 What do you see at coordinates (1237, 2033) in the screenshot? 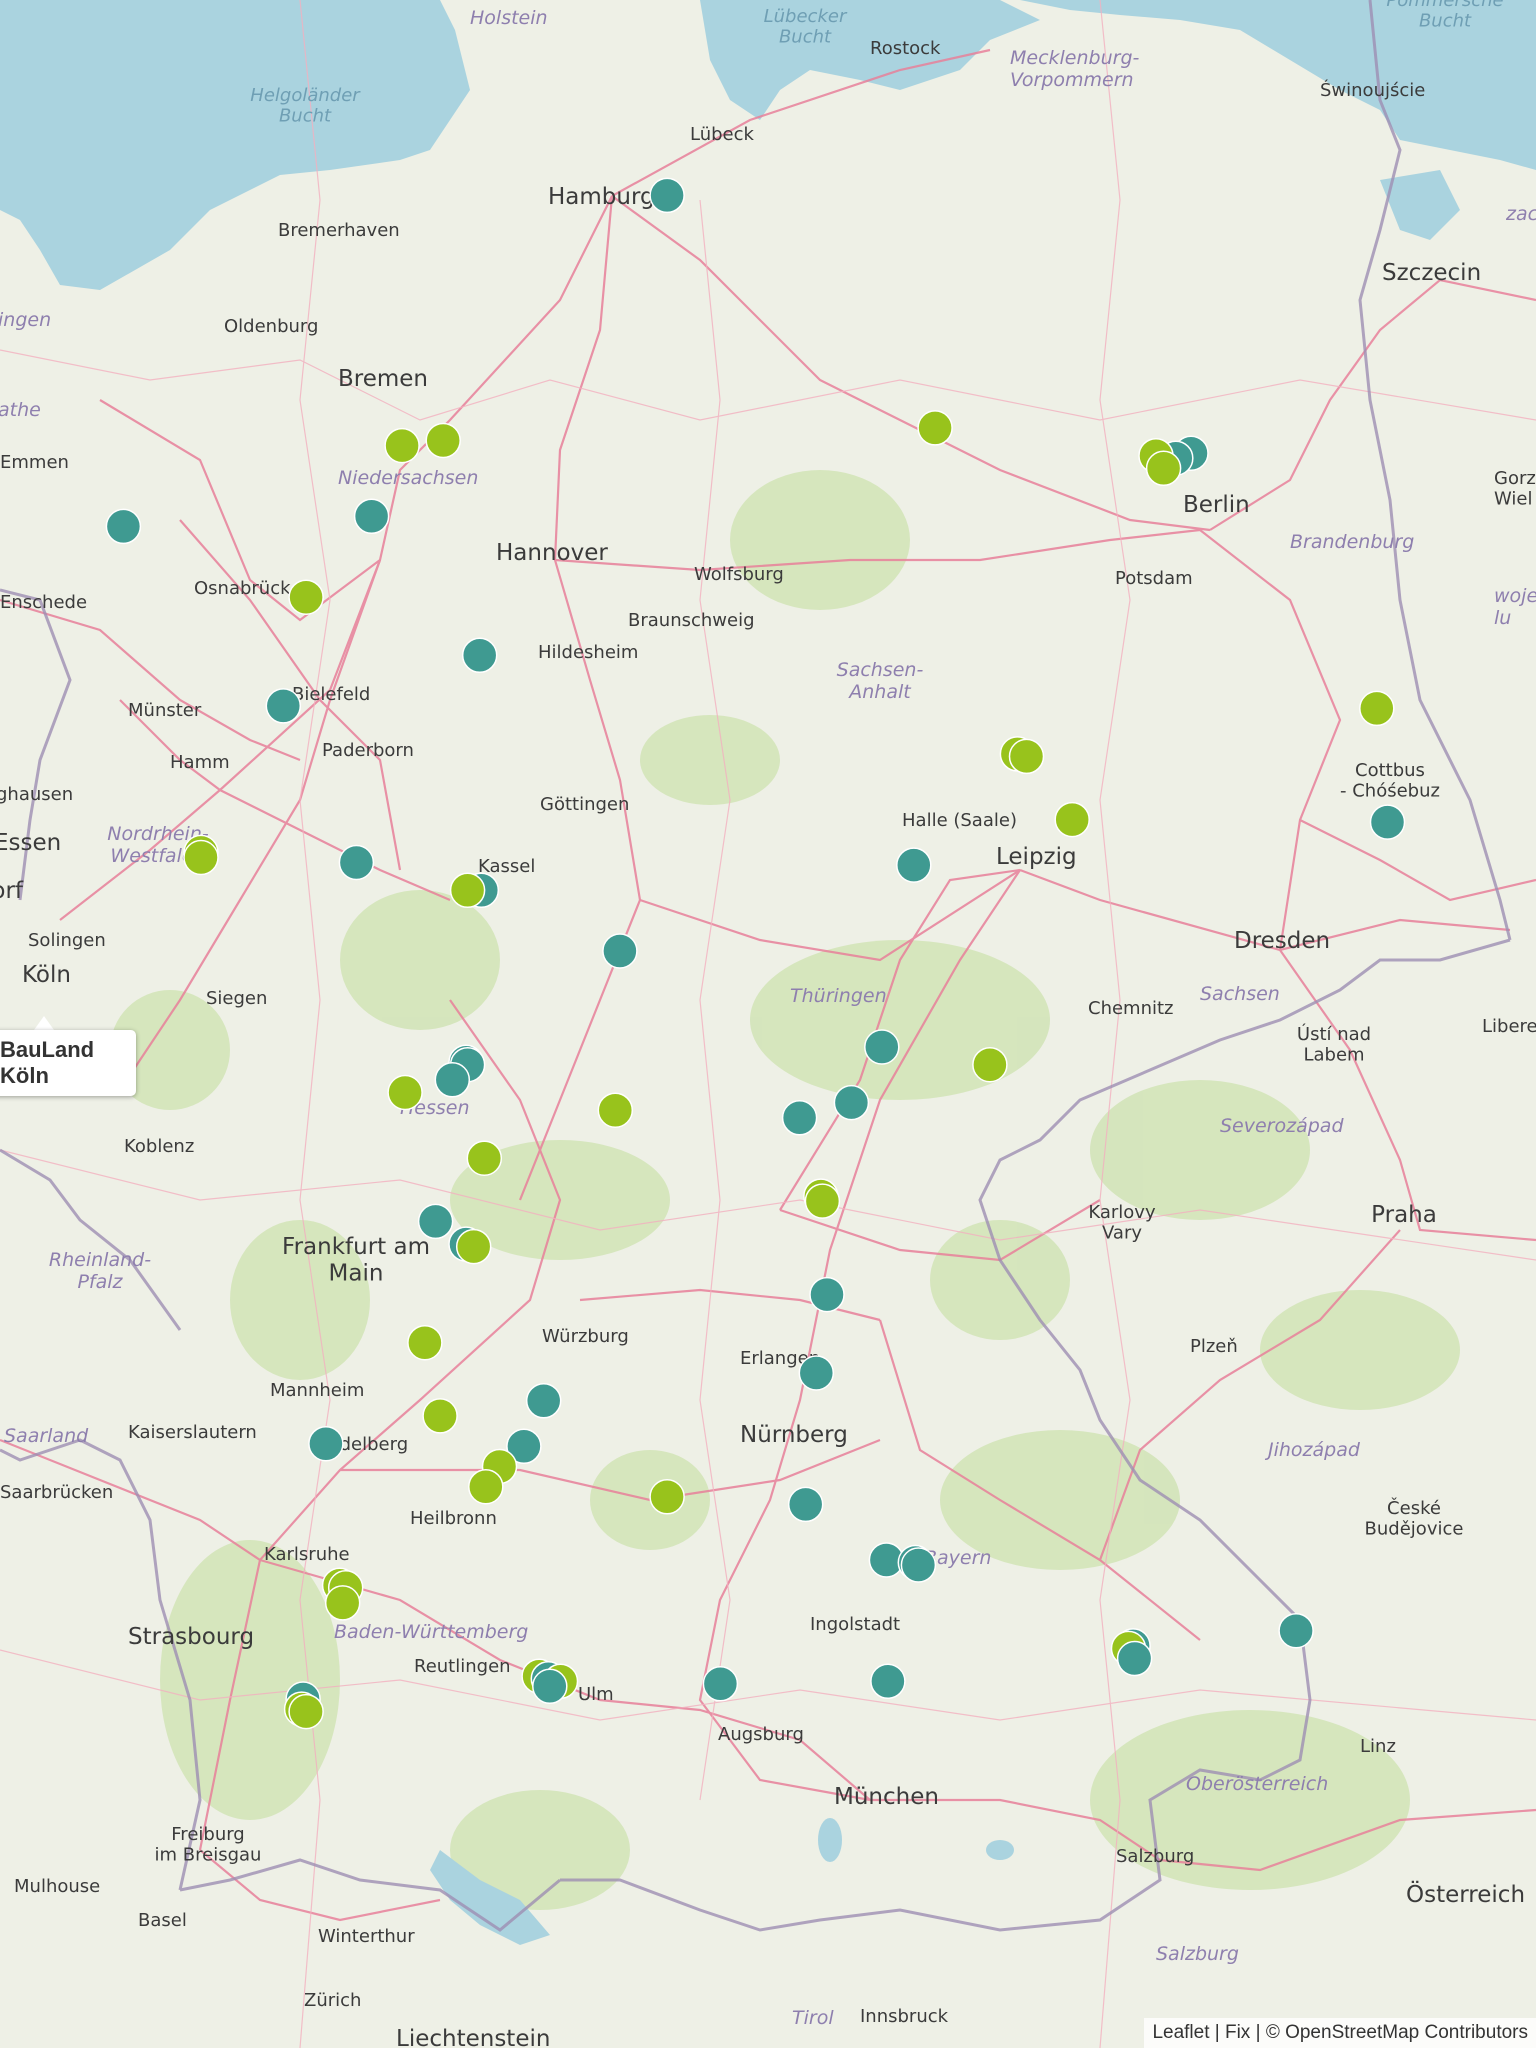
I see `fix-link: Fix` at bounding box center [1237, 2033].